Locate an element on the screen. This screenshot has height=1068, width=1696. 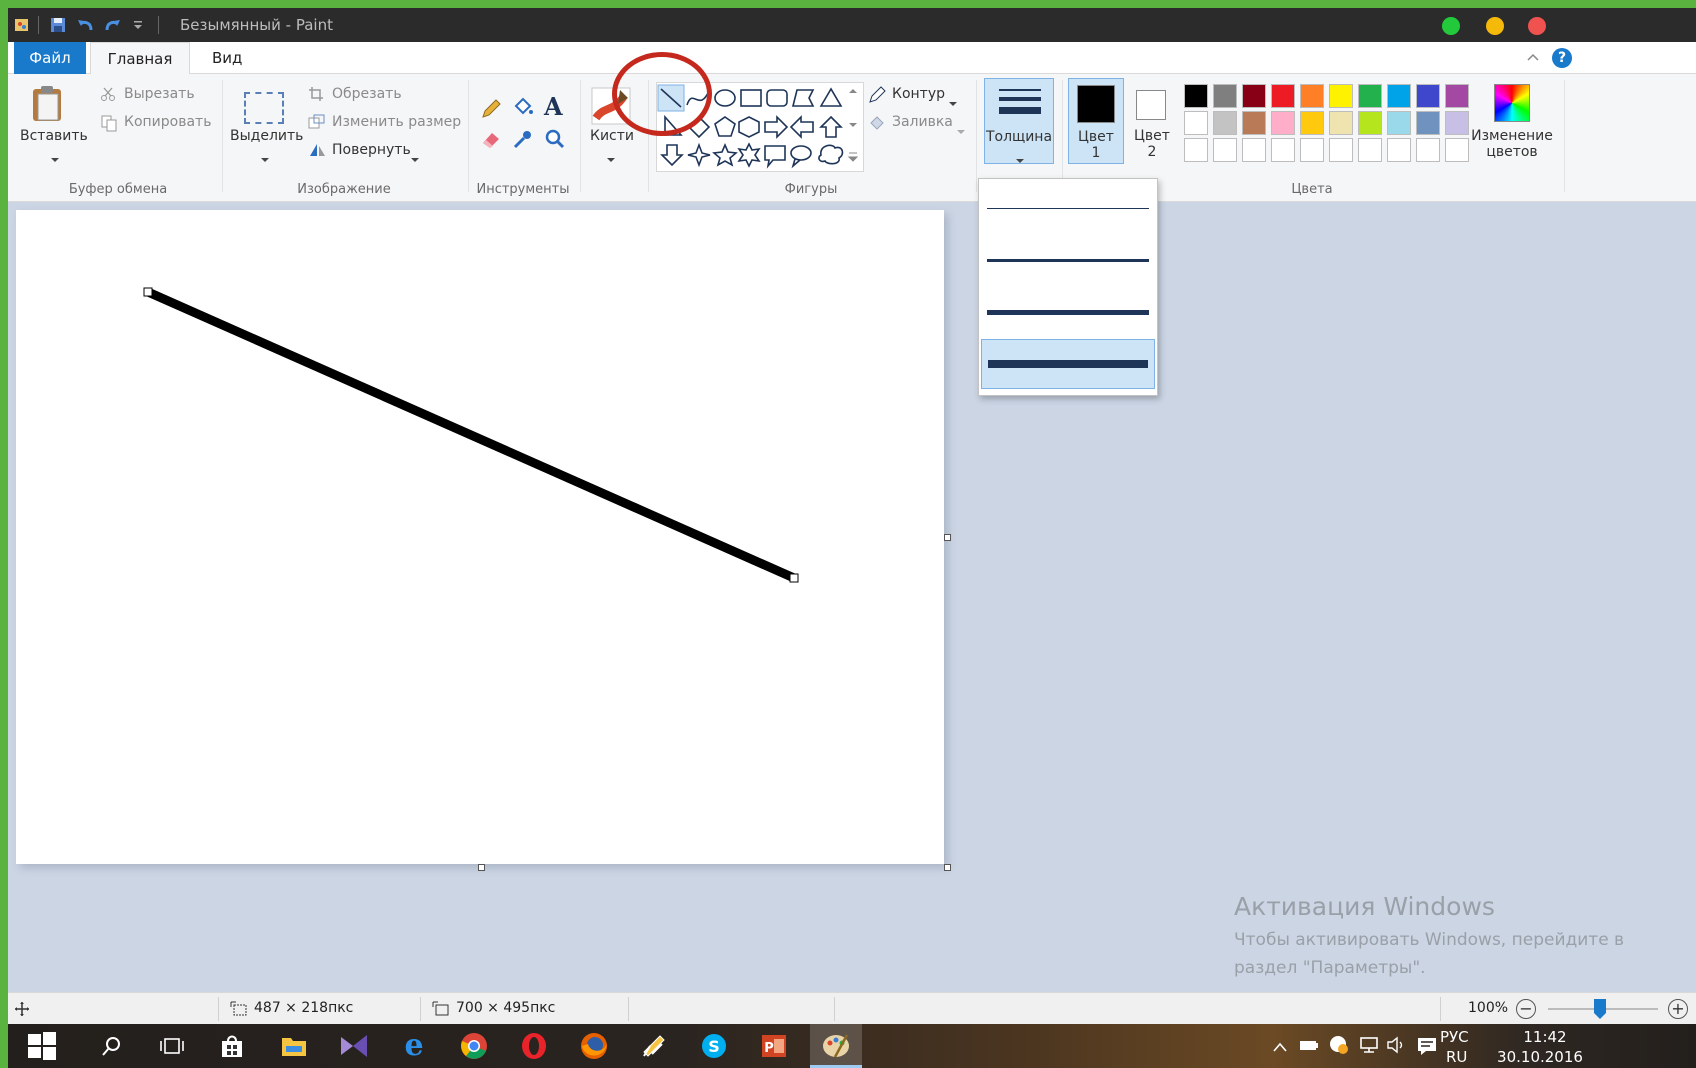
chrome-icon is located at coordinates (474, 1046).